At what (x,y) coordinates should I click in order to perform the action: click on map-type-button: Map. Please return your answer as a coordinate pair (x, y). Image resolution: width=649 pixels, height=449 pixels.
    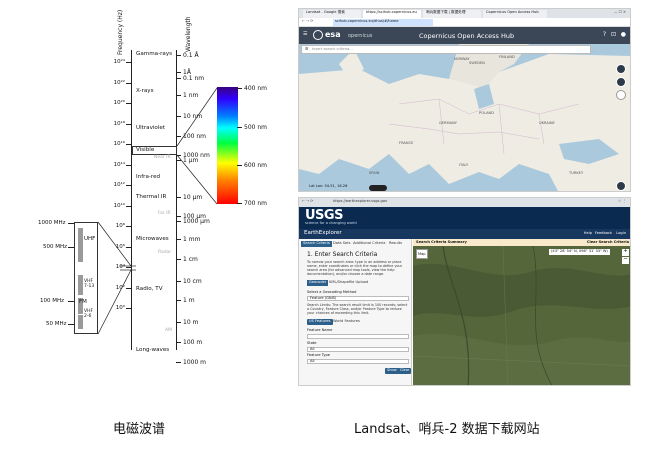
    Looking at the image, I should click on (422, 254).